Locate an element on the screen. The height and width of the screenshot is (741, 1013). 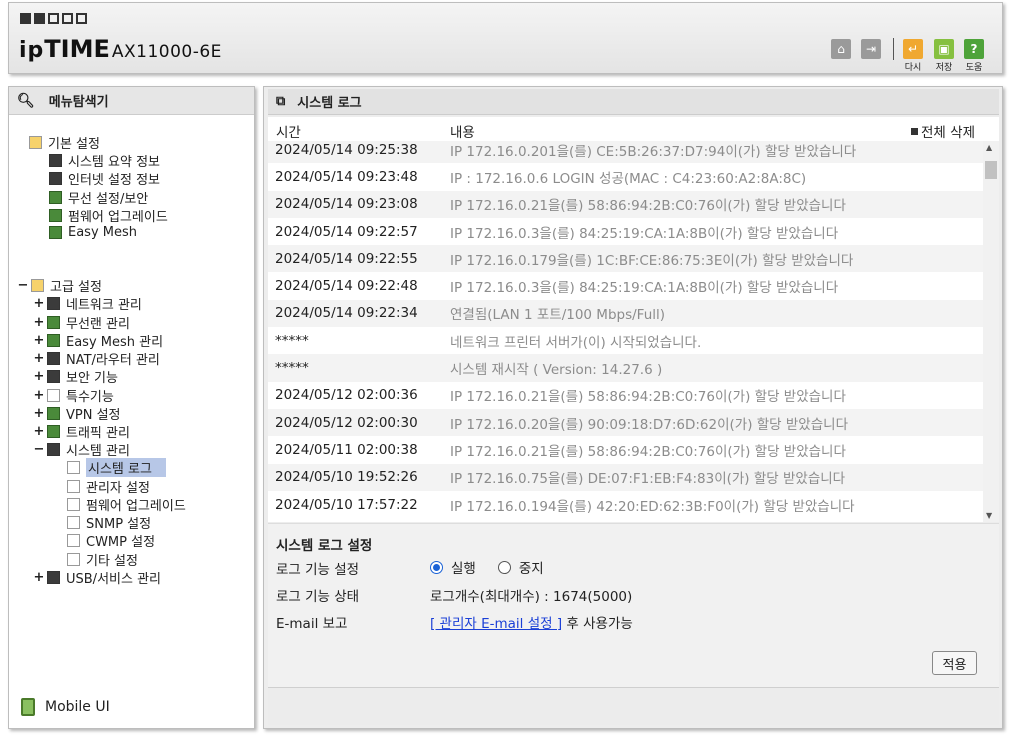
monitor-icon is located at coordinates (55, 178).